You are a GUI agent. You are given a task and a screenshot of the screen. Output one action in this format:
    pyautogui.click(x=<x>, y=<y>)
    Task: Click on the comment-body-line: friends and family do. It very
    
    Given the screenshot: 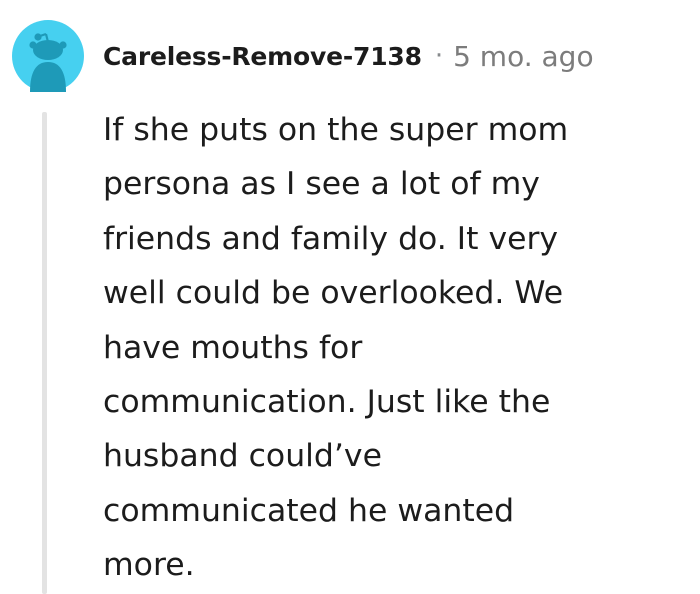 What is the action you would take?
    pyautogui.click(x=331, y=238)
    